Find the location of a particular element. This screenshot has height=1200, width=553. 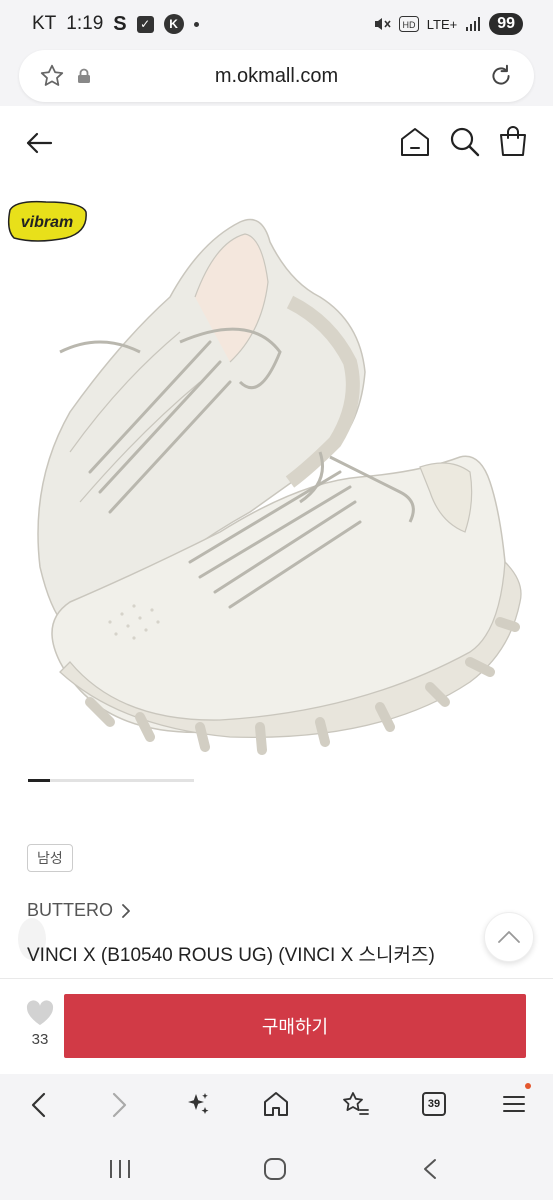

reload-icon is located at coordinates (501, 76).